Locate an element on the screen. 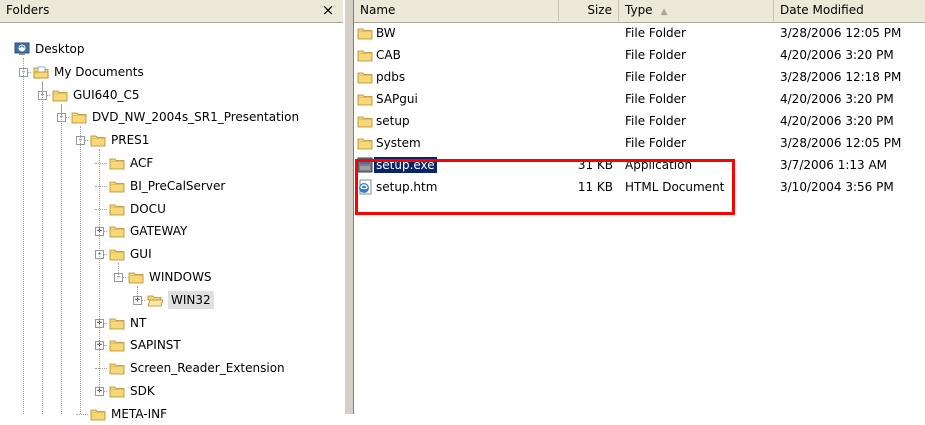 The width and height of the screenshot is (925, 425). tree-node-my-documents: - My Documents is located at coordinates (171, 72).